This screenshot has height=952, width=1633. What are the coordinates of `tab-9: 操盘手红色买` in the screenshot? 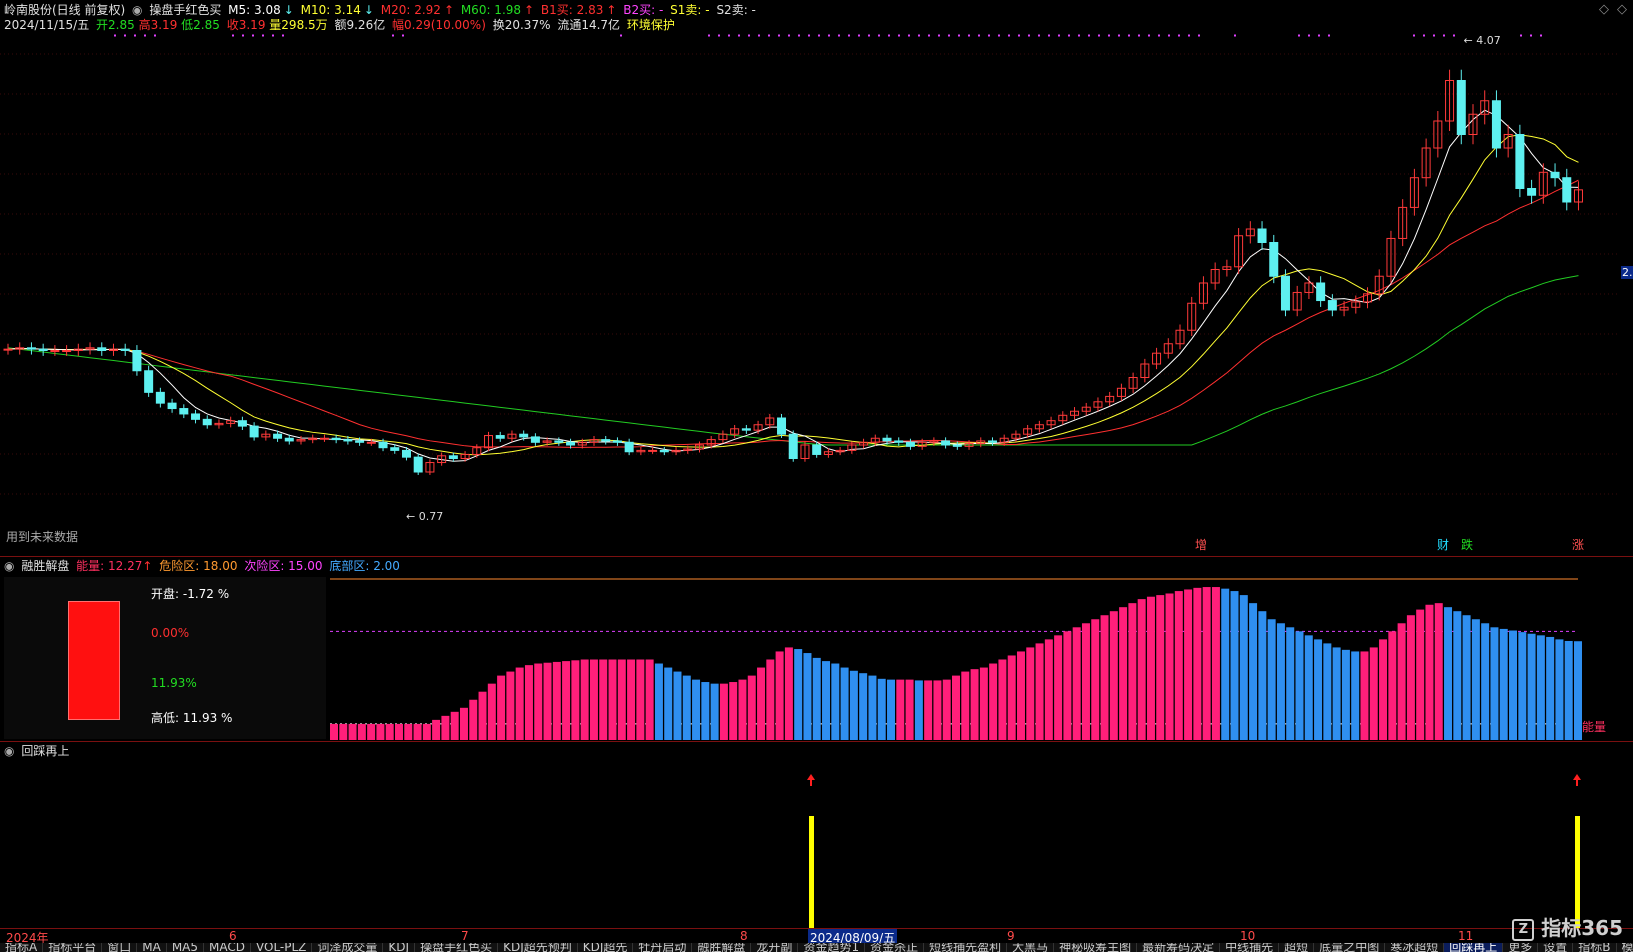 It's located at (457, 947).